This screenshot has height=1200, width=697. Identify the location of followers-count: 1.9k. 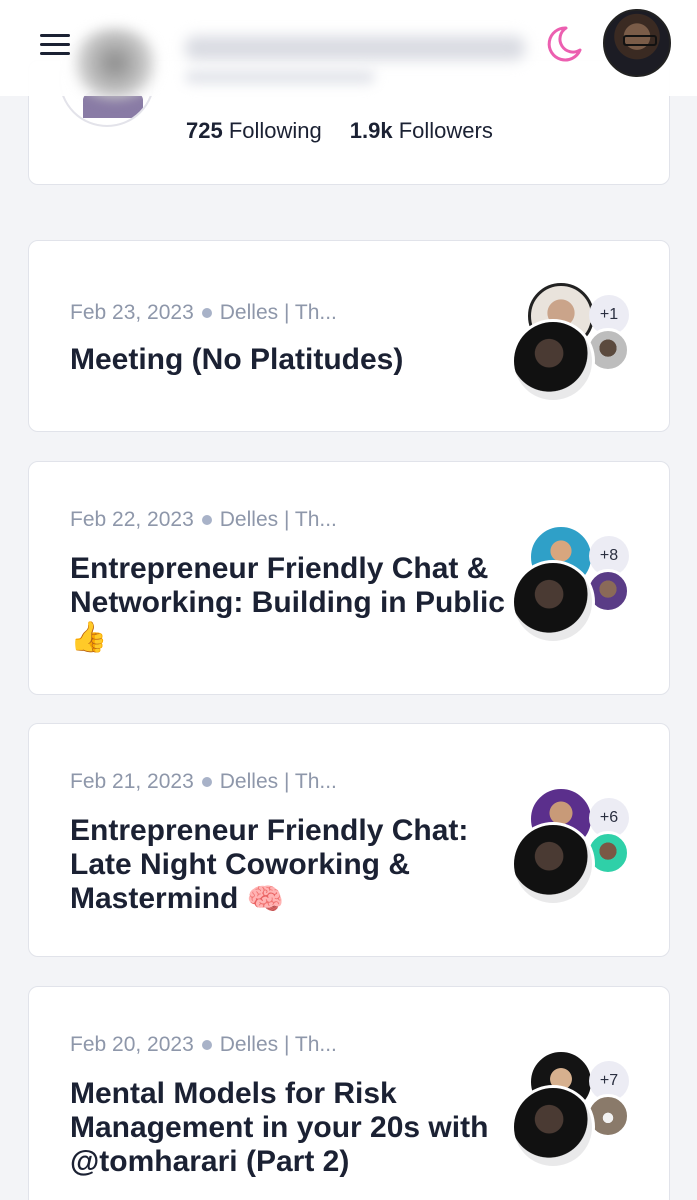
(371, 130).